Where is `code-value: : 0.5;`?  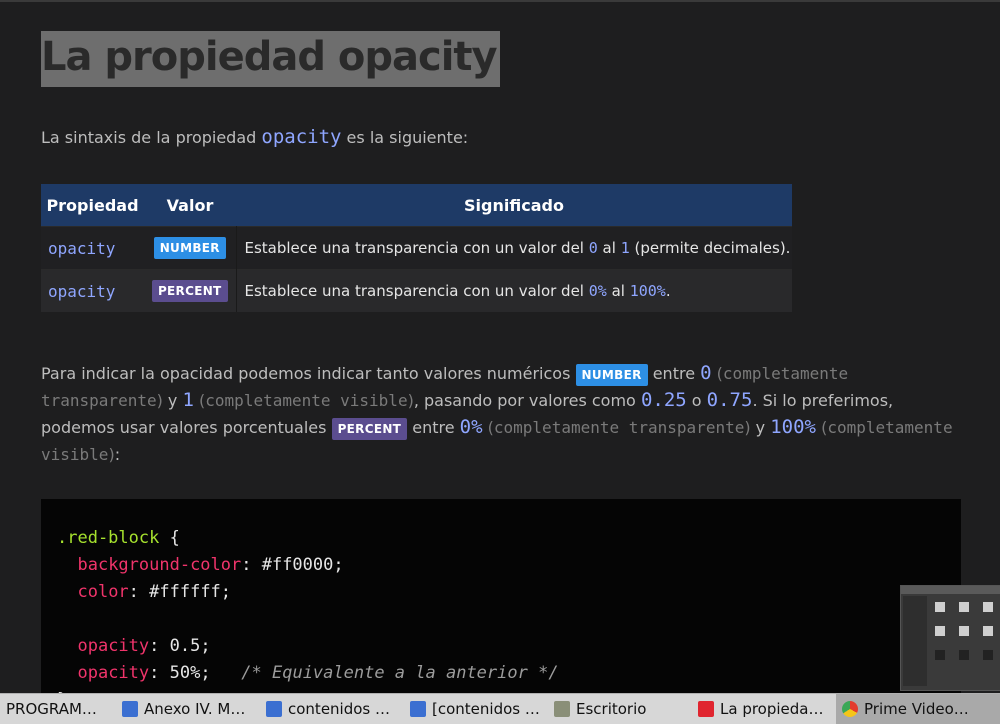
code-value: : 0.5; is located at coordinates (180, 646).